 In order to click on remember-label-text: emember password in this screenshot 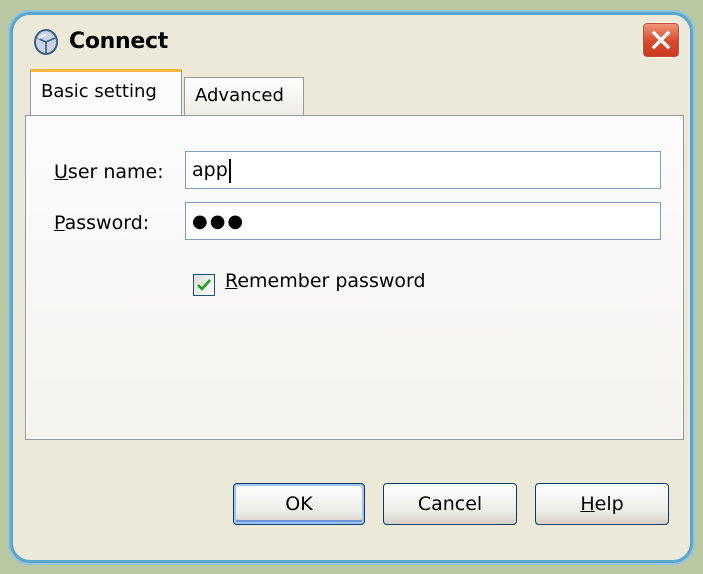, I will do `click(331, 281)`.